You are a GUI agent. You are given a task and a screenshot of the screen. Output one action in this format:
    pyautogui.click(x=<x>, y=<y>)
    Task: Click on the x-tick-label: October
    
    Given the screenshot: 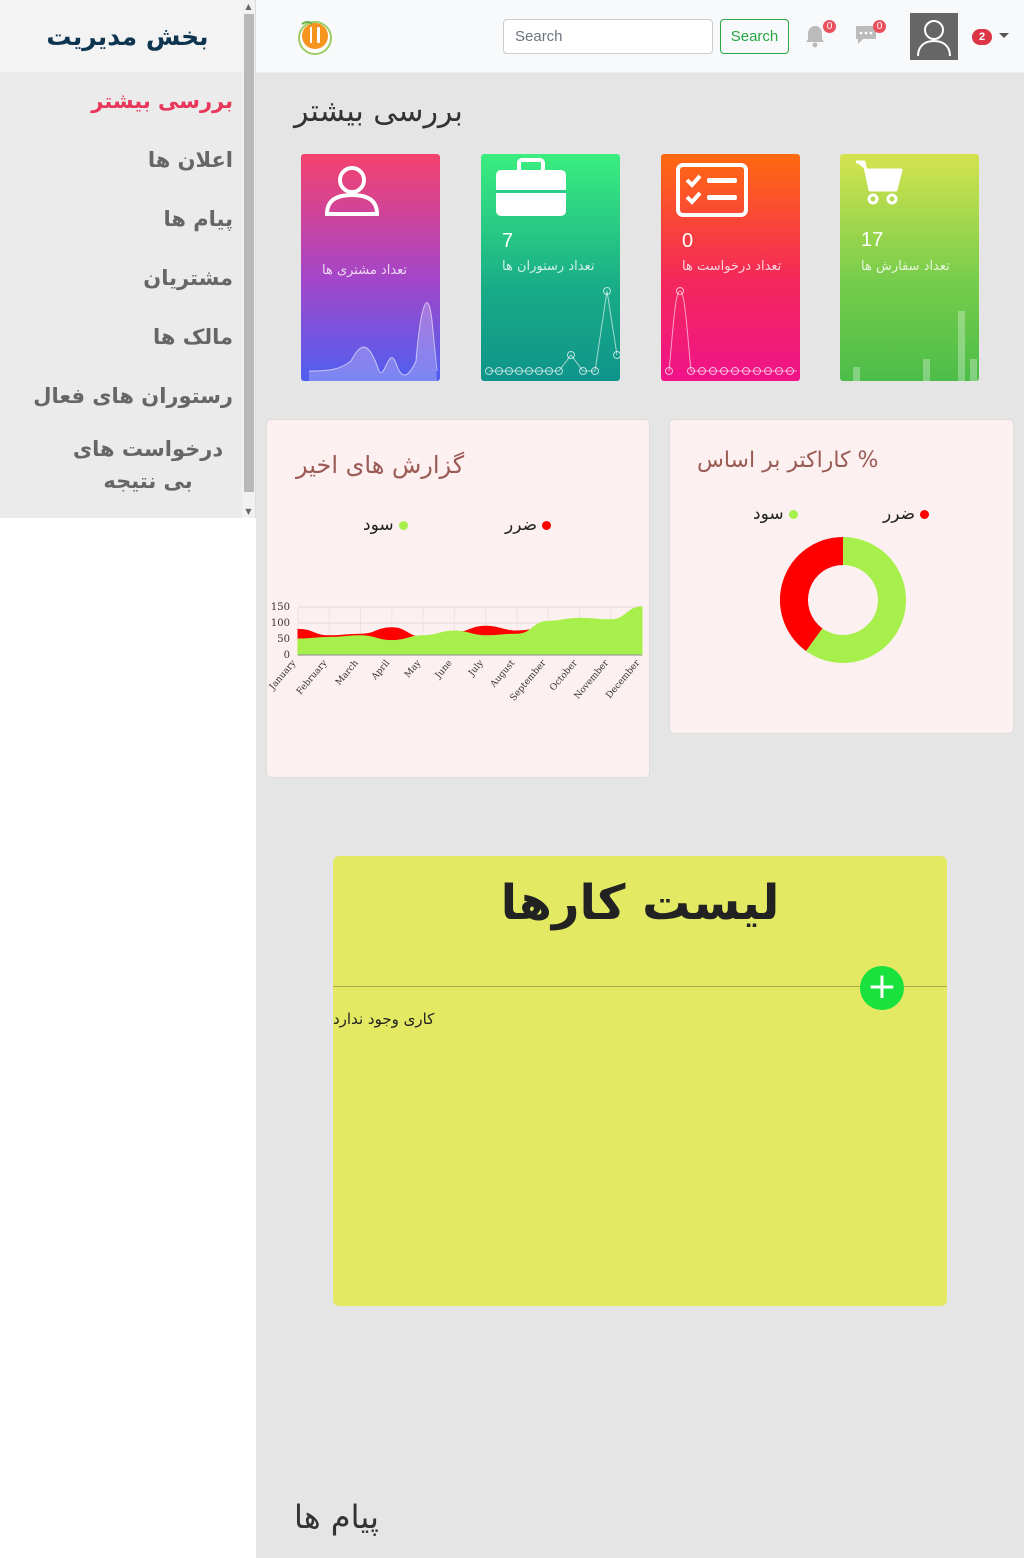 What is the action you would take?
    pyautogui.click(x=564, y=675)
    